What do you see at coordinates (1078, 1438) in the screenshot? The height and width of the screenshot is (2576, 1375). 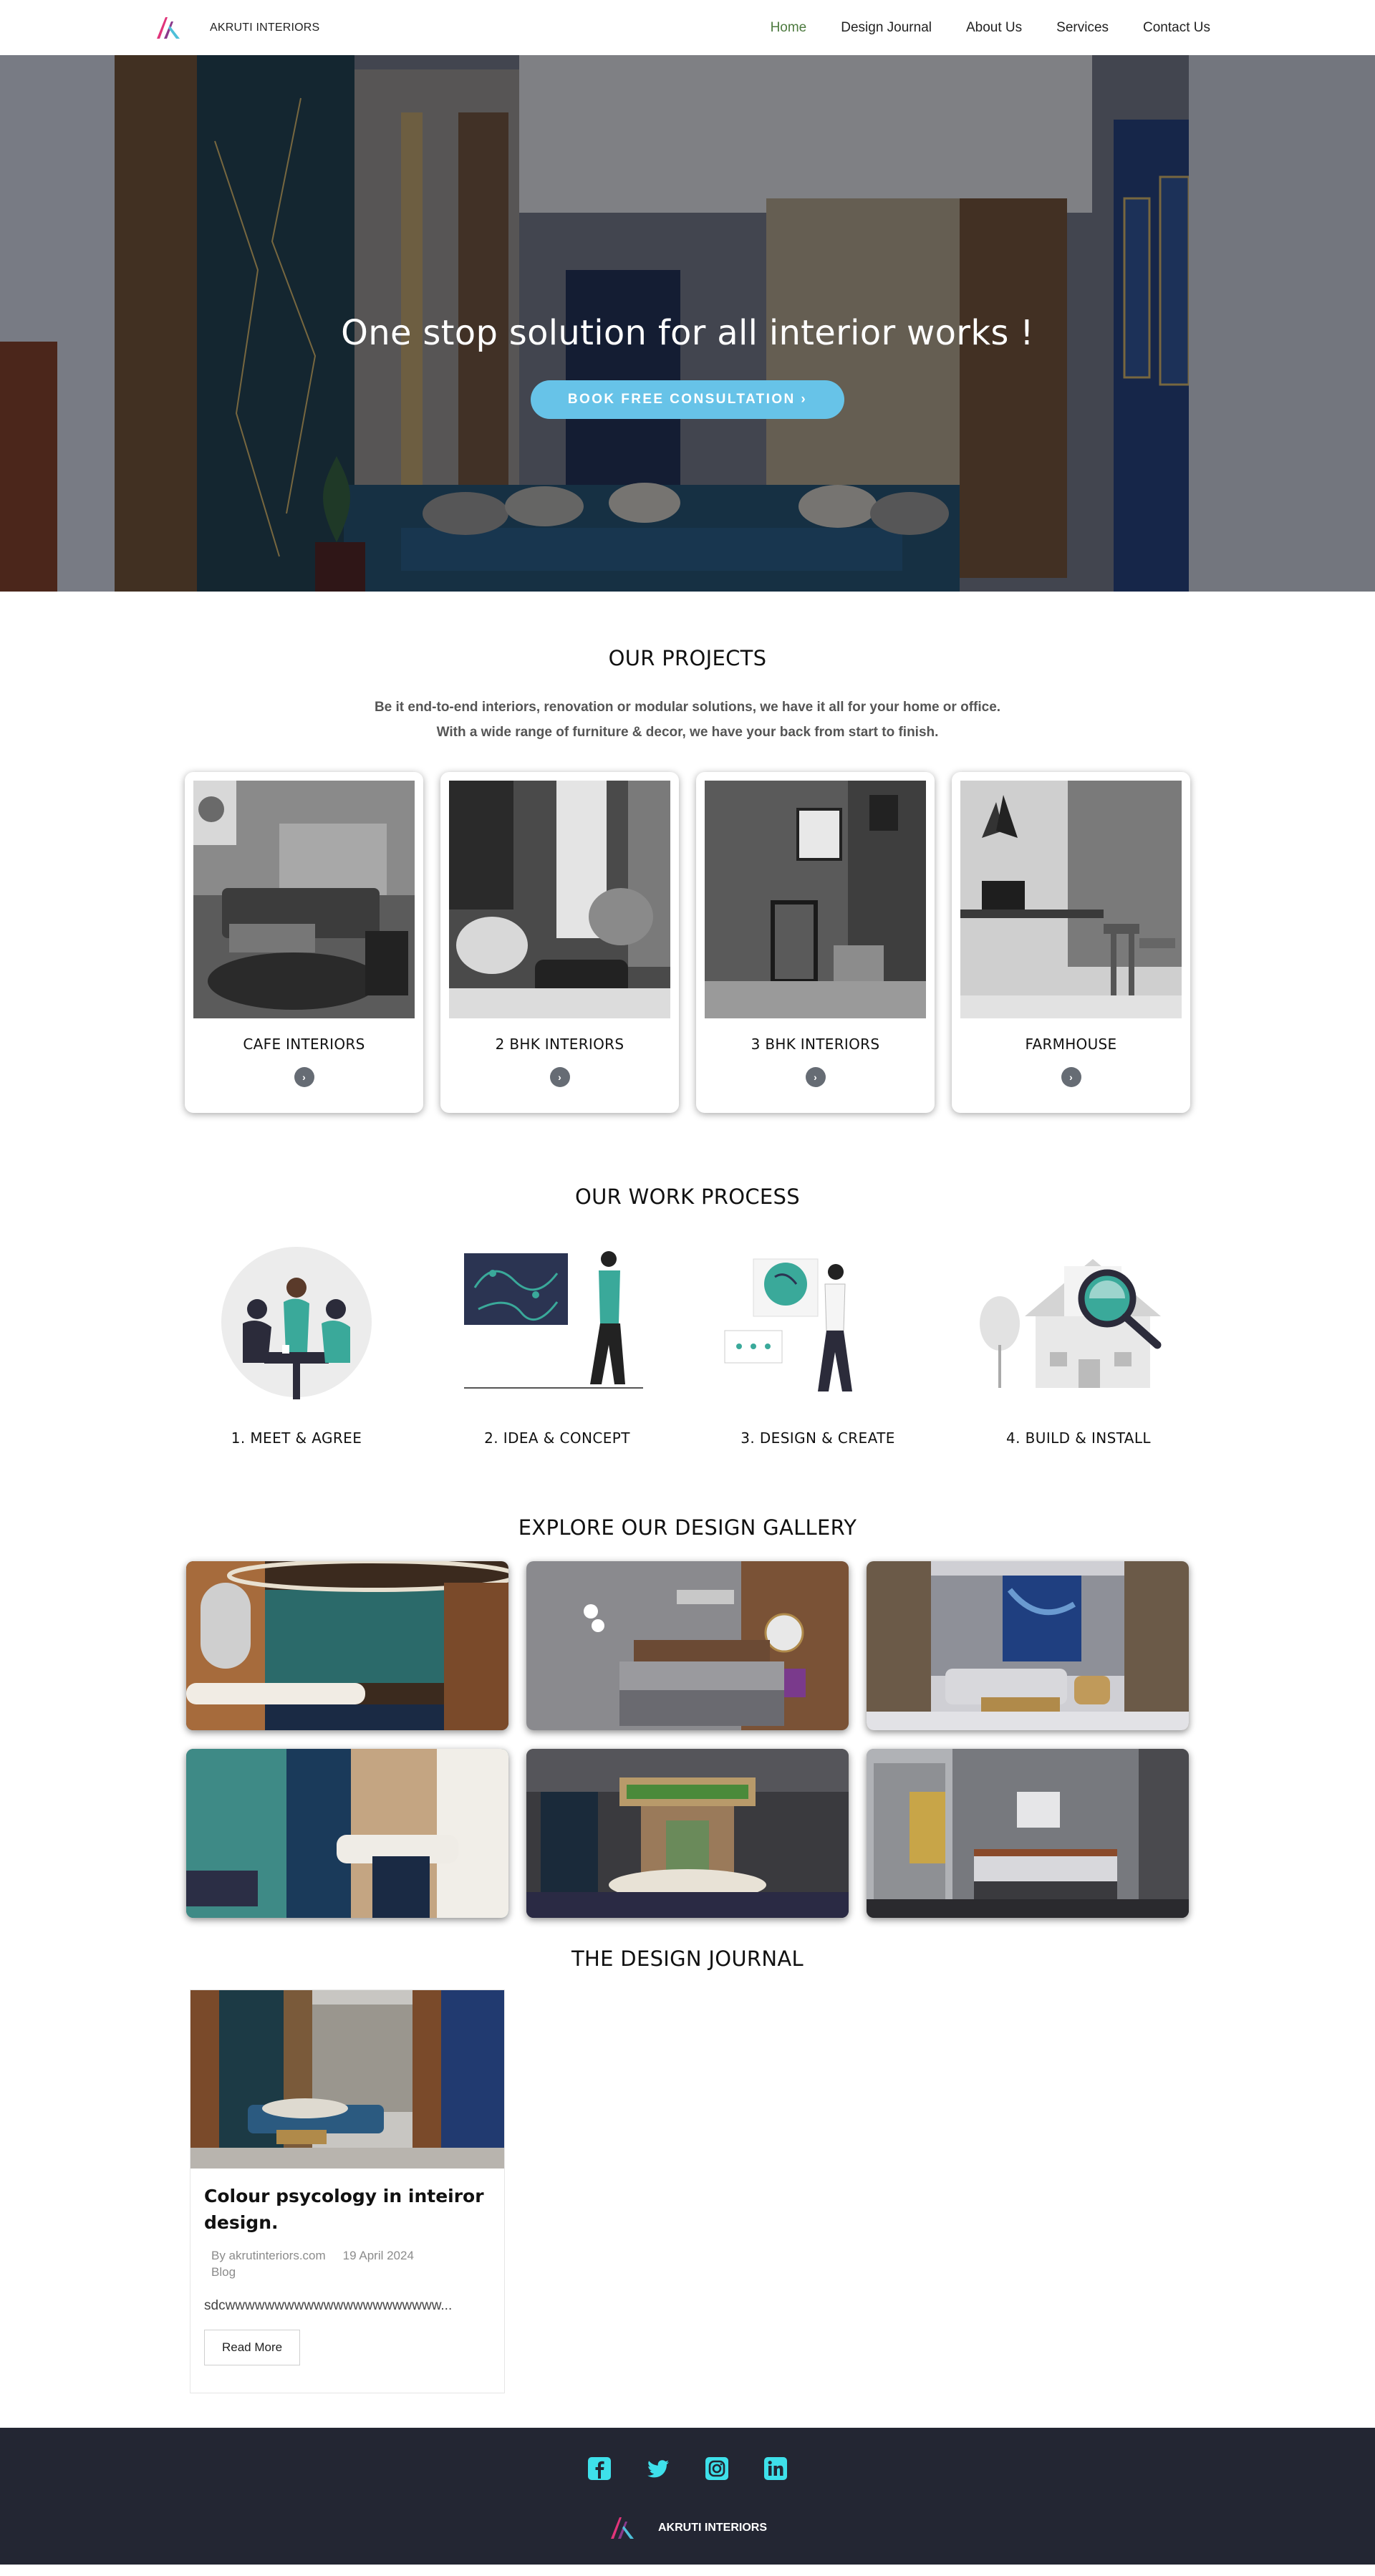 I see `process-step-label: 4. BUILD & INSTALL` at bounding box center [1078, 1438].